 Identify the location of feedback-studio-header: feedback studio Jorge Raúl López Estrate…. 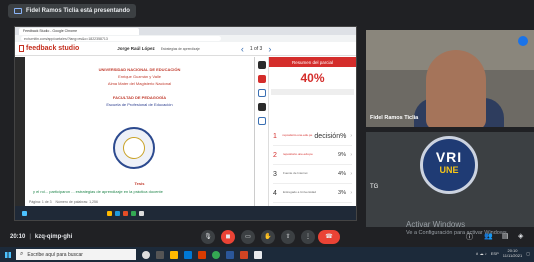
(185, 49).